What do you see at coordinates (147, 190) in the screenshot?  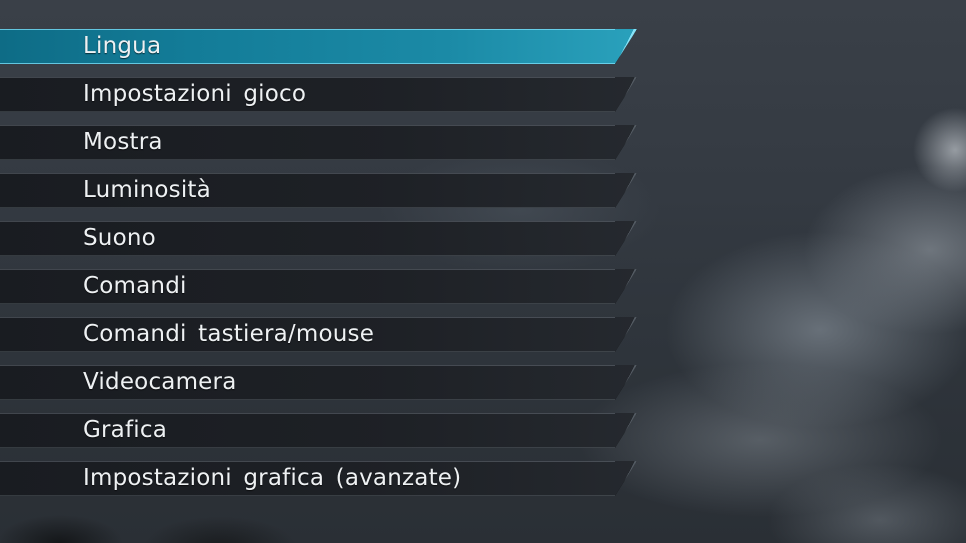 I see `menu-item-label: Luminosità` at bounding box center [147, 190].